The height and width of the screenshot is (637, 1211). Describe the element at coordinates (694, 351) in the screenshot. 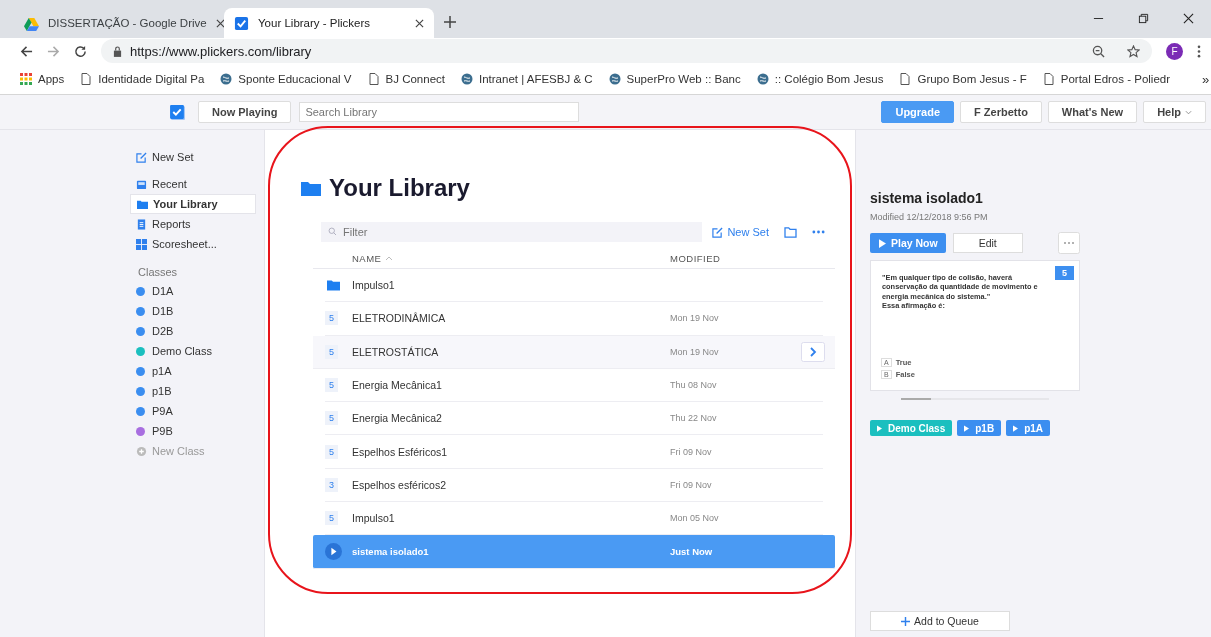

I see `modified-date: Mon 19 Nov` at that location.